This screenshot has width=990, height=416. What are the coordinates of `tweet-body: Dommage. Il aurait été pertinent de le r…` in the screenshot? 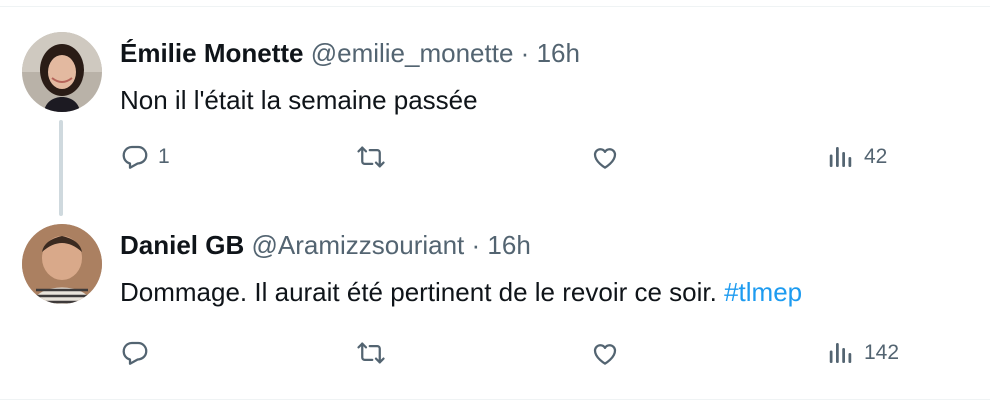 It's located at (422, 292).